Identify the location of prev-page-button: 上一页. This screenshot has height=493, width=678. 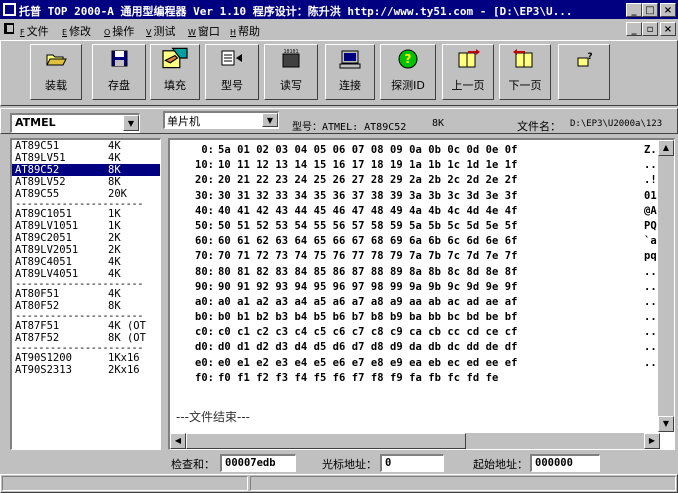
(468, 72).